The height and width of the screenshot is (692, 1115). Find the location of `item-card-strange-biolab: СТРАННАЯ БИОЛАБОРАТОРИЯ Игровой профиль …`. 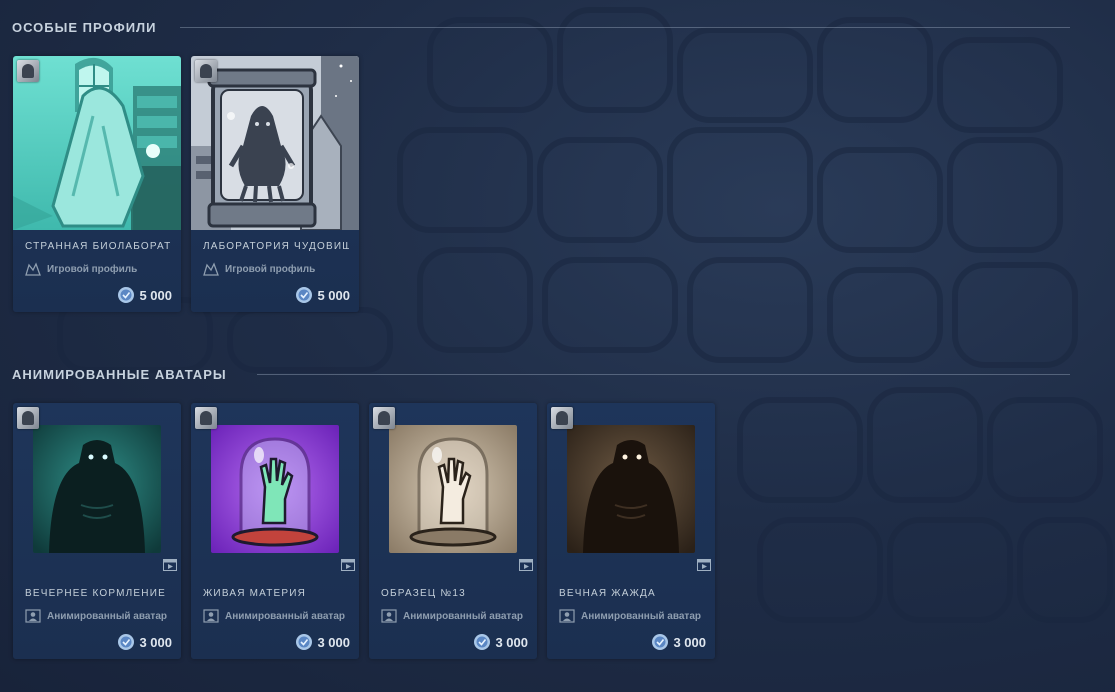

item-card-strange-biolab: СТРАННАЯ БИОЛАБОРАТОРИЯ Игровой профиль … is located at coordinates (97, 184).